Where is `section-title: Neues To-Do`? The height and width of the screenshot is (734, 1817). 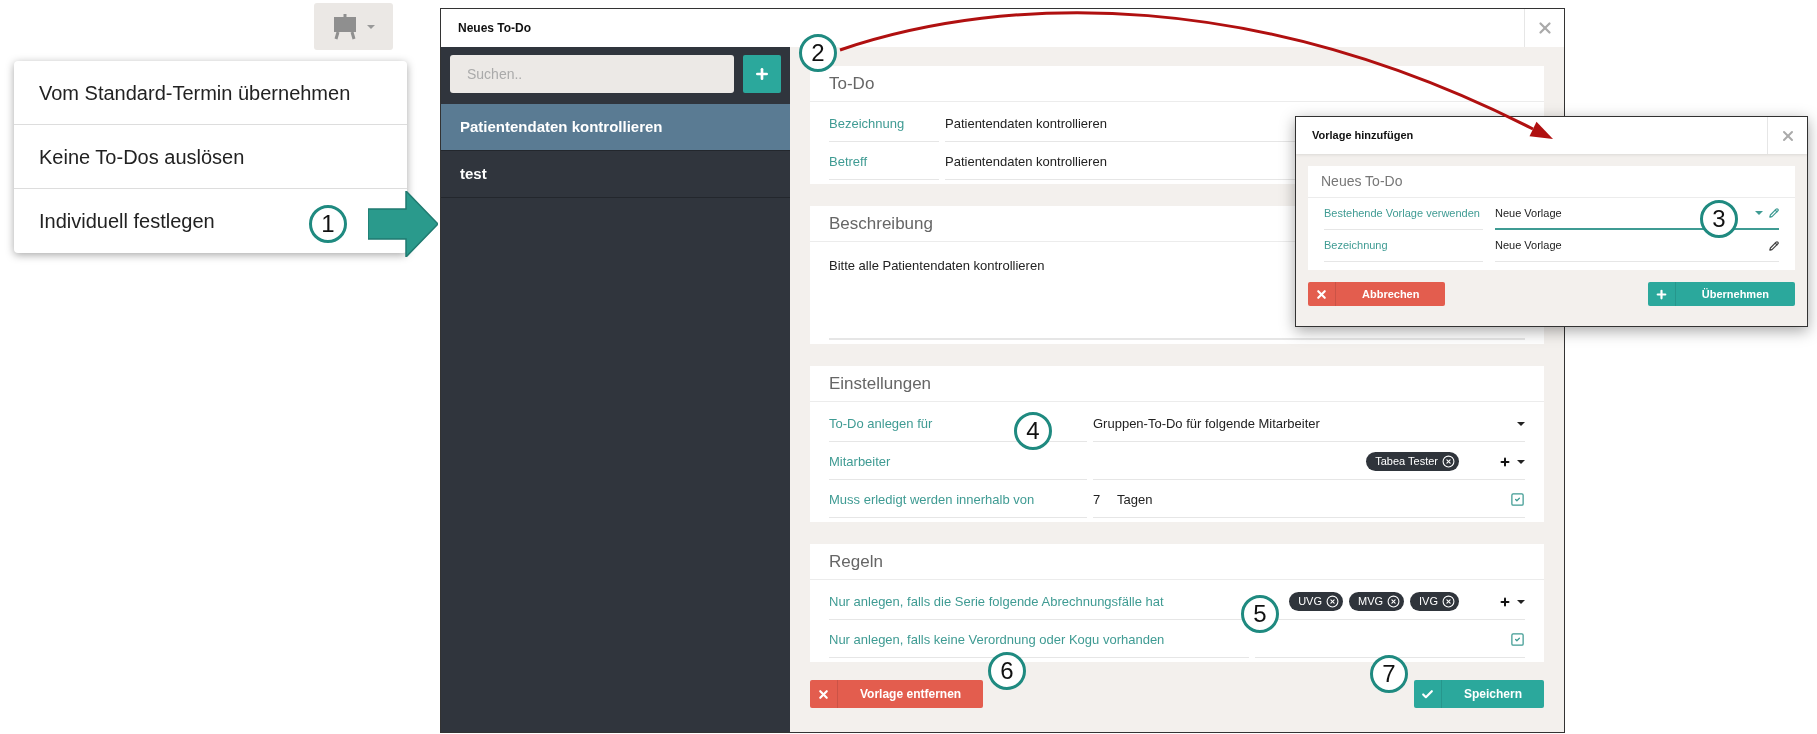 section-title: Neues To-Do is located at coordinates (1362, 181).